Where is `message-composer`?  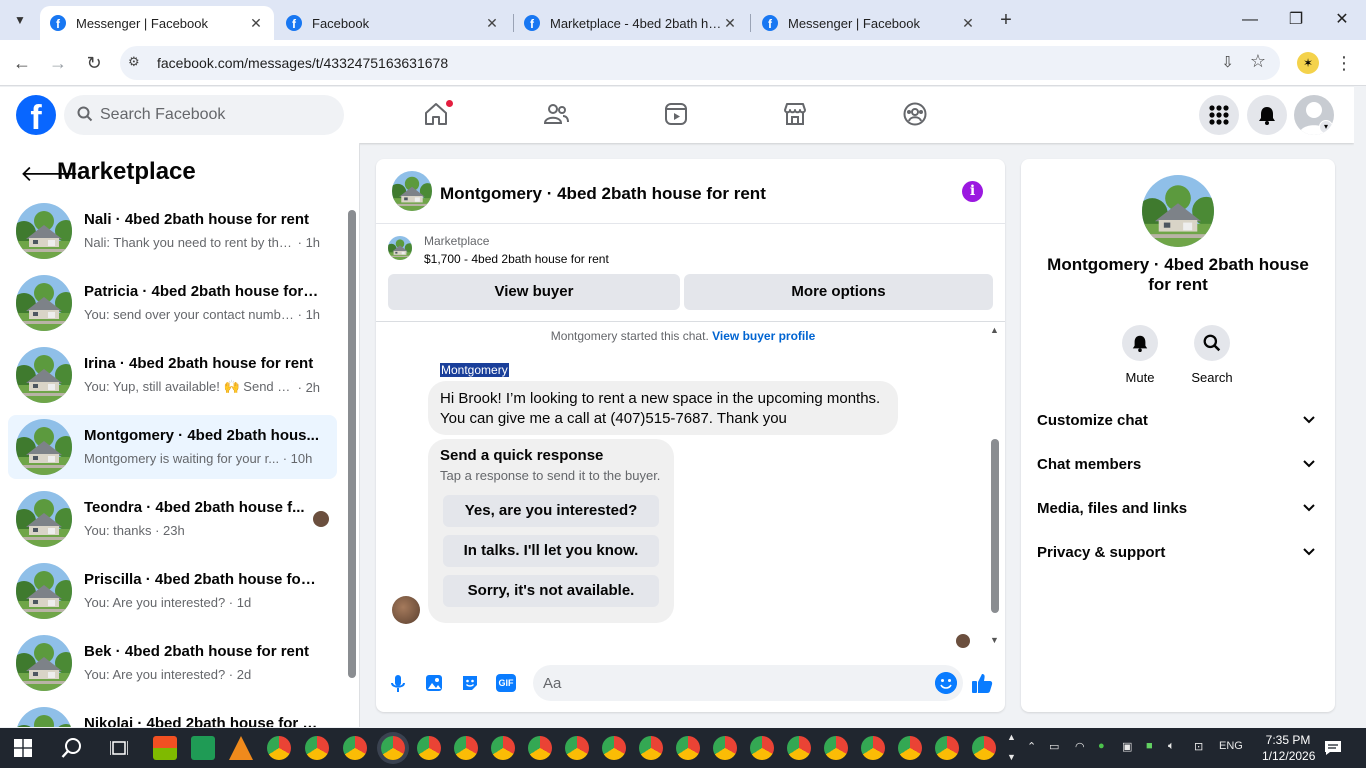 message-composer is located at coordinates (748, 683).